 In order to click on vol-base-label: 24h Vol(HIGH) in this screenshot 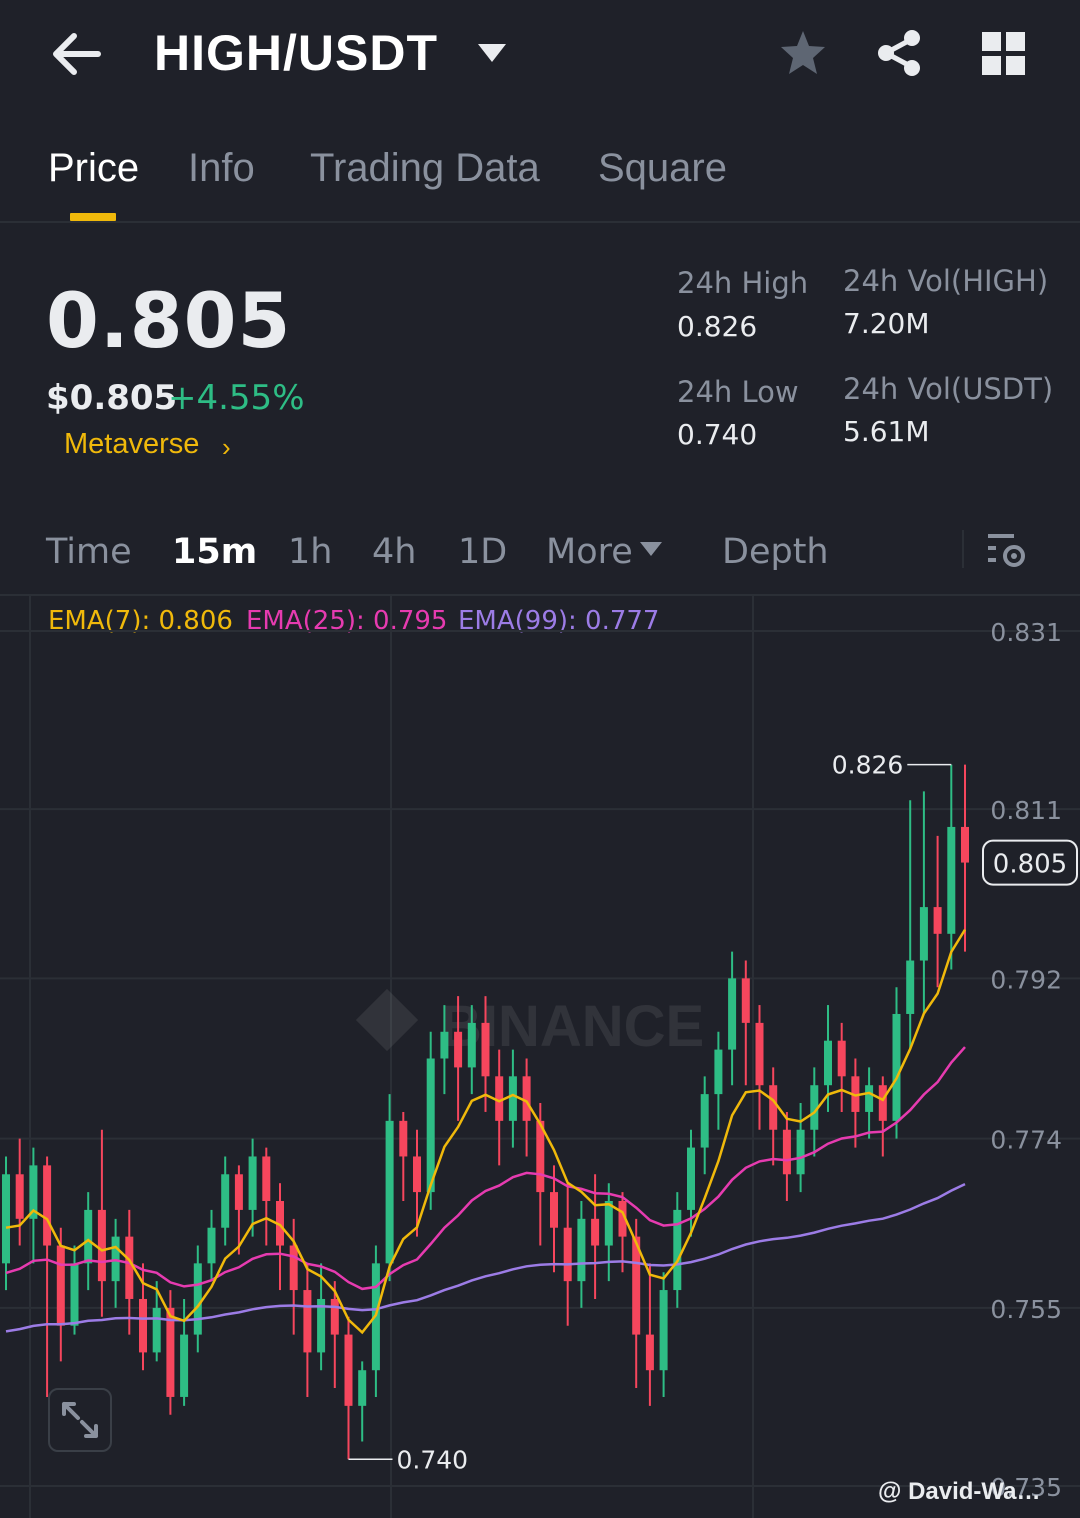, I will do `click(946, 281)`.